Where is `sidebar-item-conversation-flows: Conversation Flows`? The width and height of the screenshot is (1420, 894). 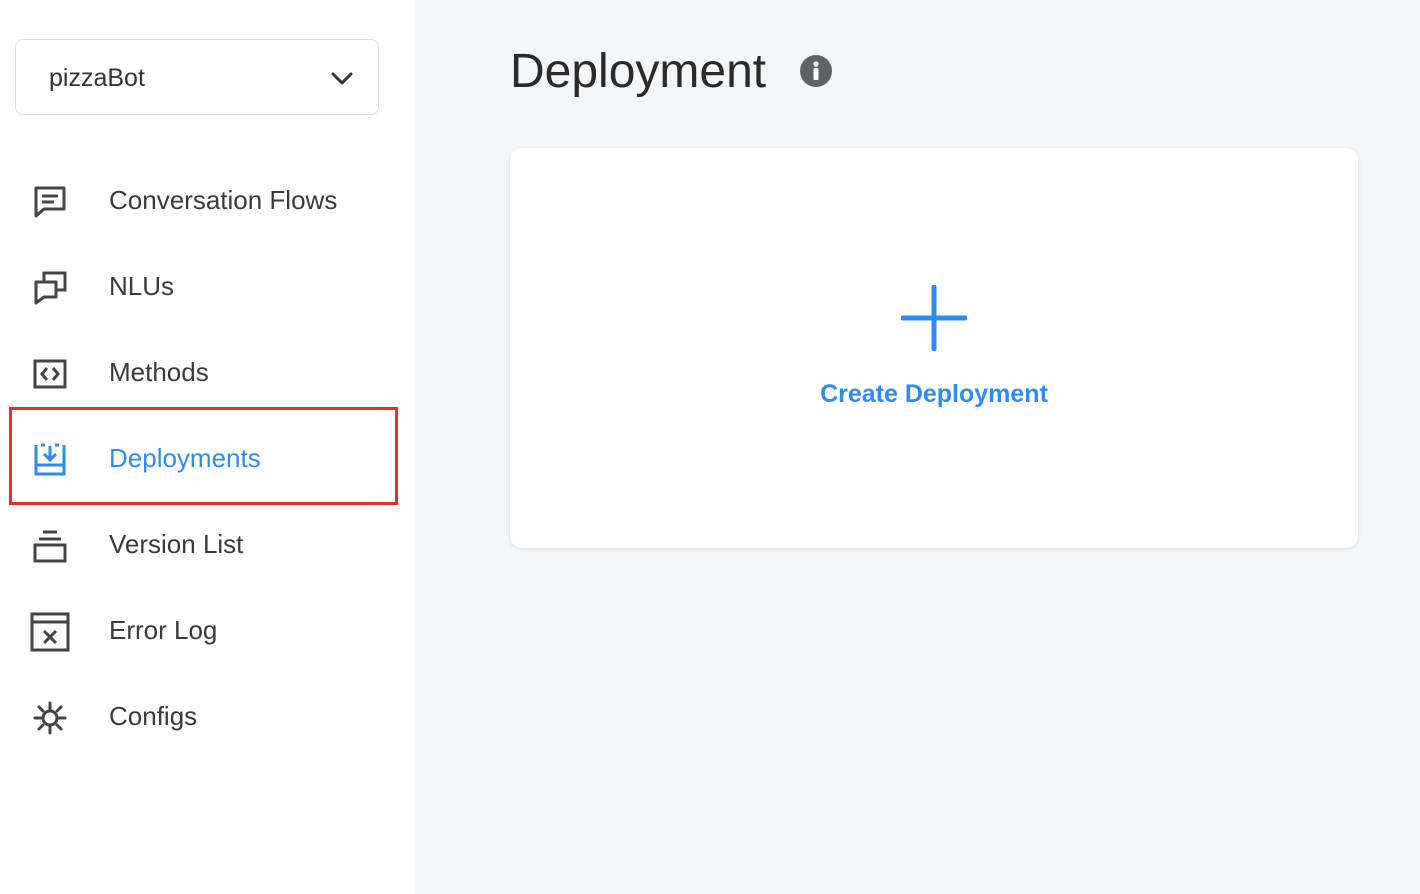 sidebar-item-conversation-flows: Conversation Flows is located at coordinates (207, 201).